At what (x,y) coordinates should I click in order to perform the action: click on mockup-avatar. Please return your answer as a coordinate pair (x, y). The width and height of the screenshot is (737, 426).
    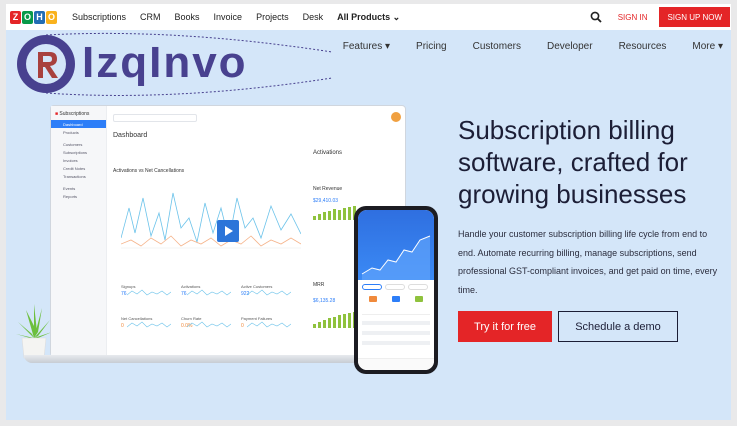
    Looking at the image, I should click on (396, 117).